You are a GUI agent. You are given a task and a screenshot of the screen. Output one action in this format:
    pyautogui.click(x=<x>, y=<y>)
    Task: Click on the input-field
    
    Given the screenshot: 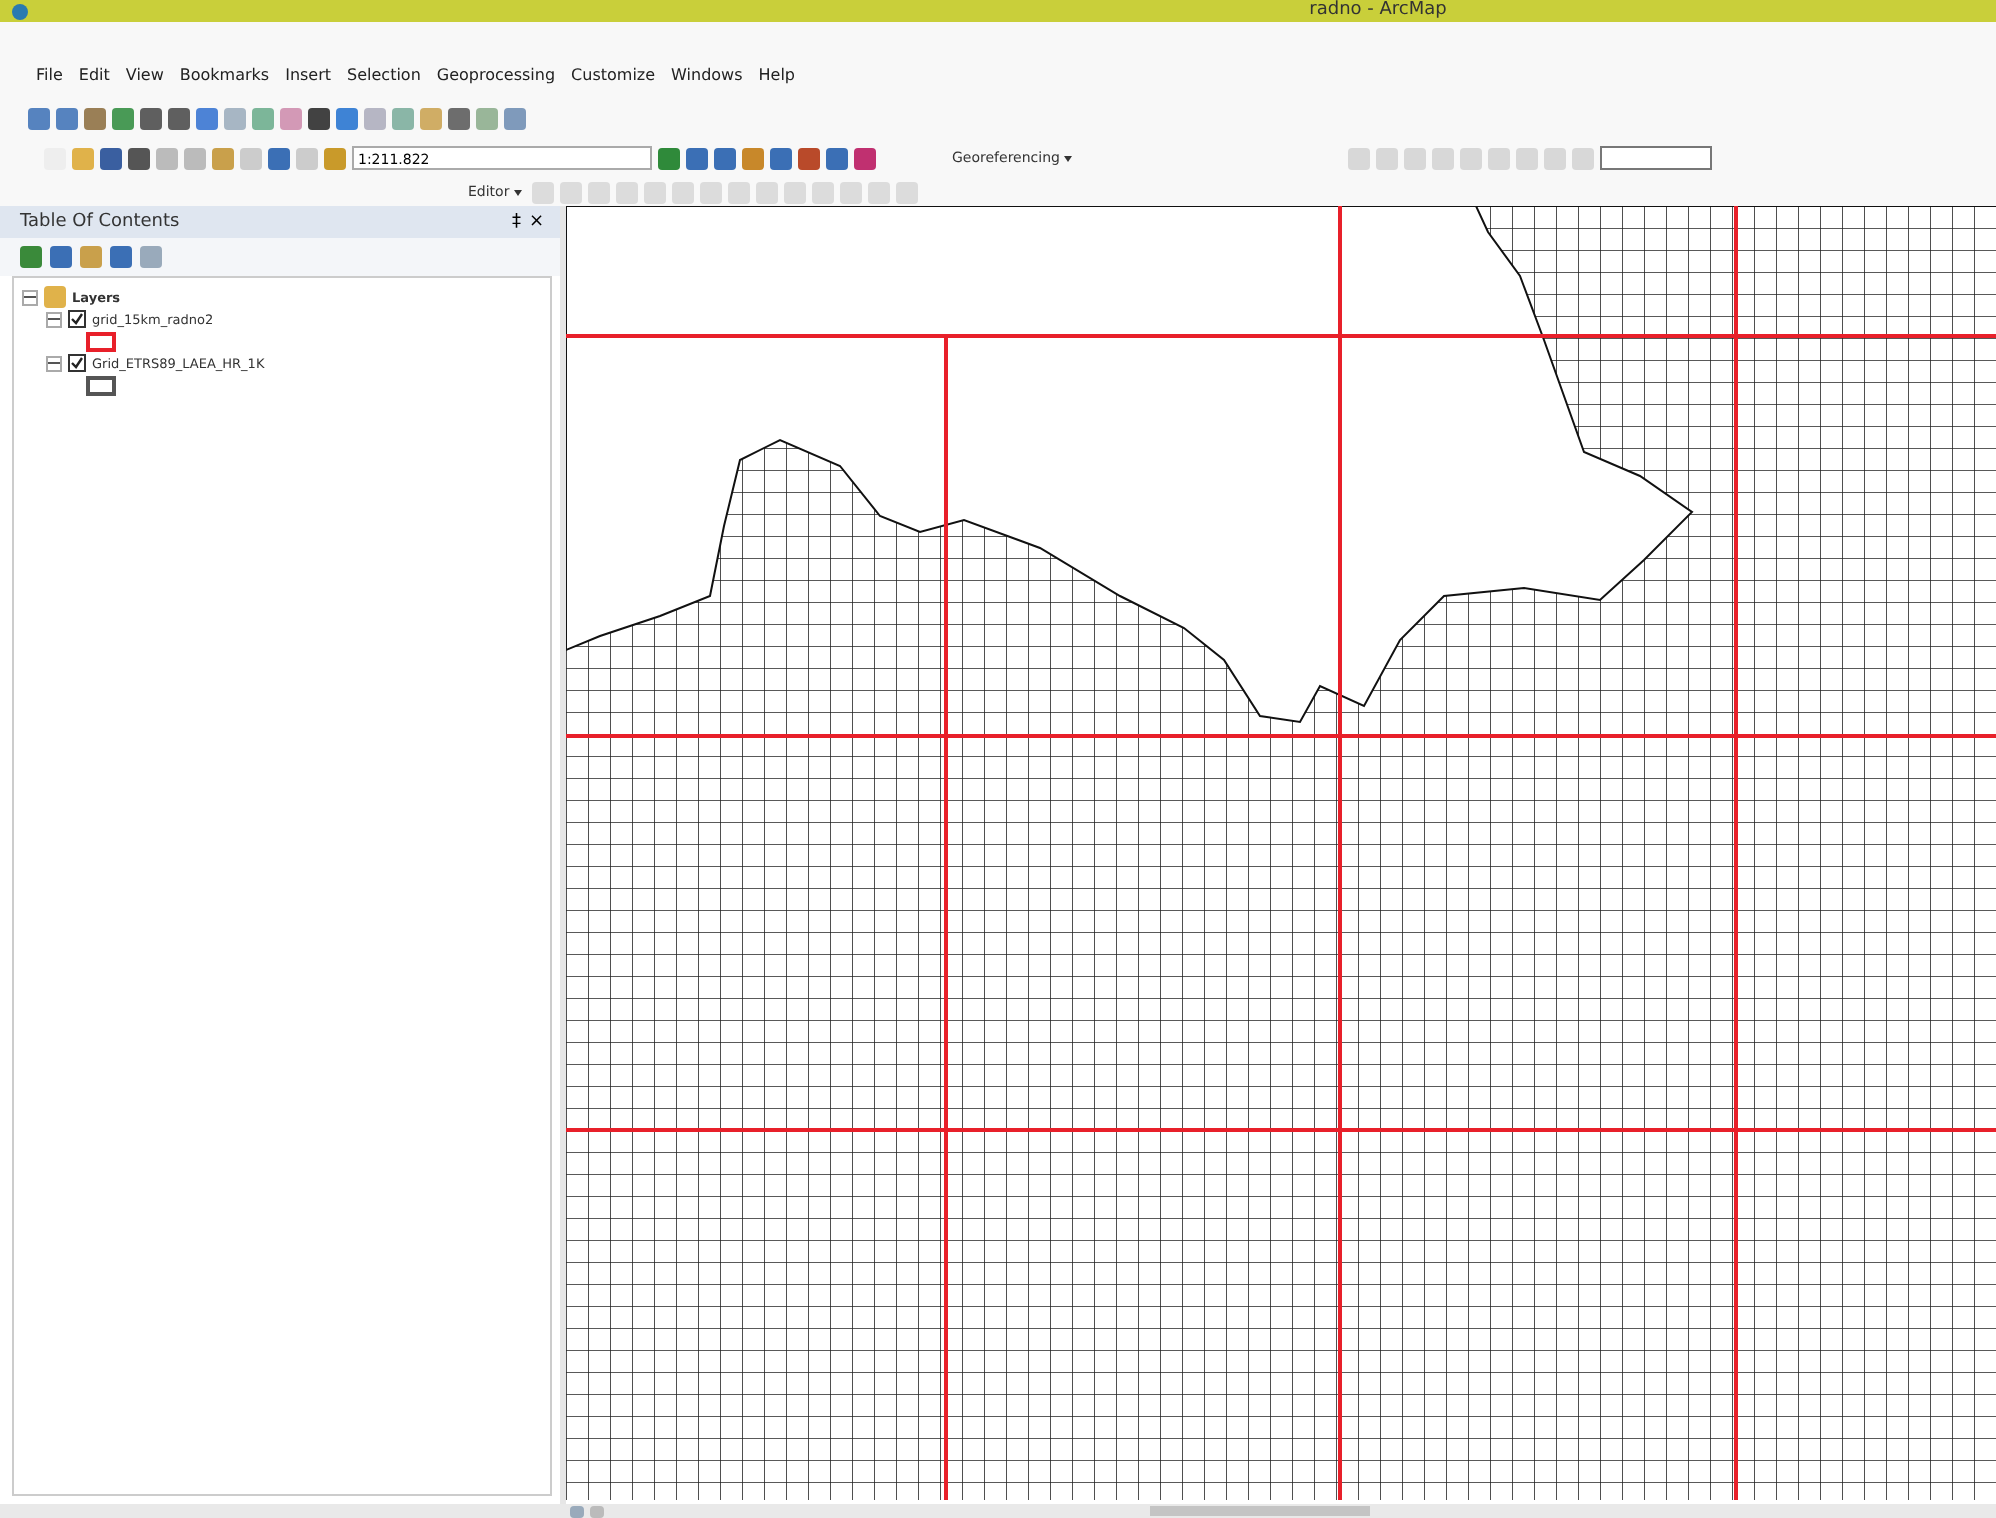 What is the action you would take?
    pyautogui.click(x=1655, y=158)
    